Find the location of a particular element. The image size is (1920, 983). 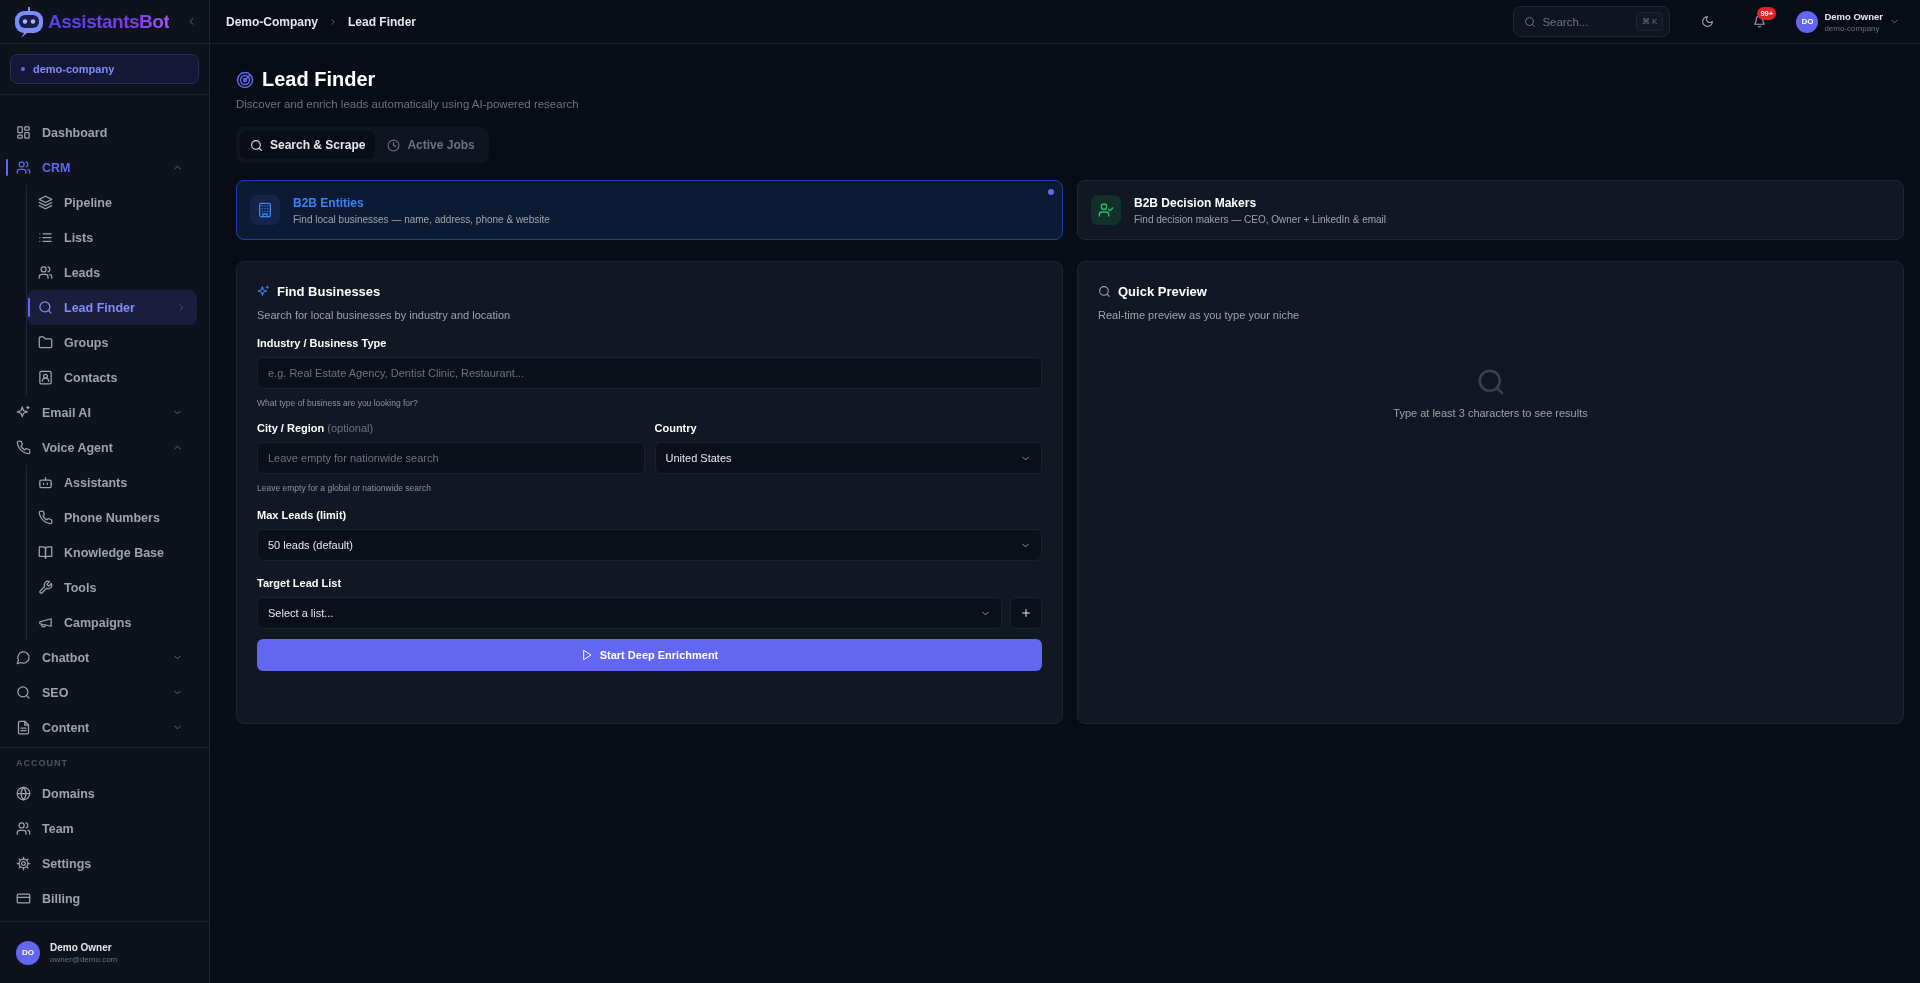

mode-description: Find local businesses — name, address, phone & website is located at coordinates (421, 219).